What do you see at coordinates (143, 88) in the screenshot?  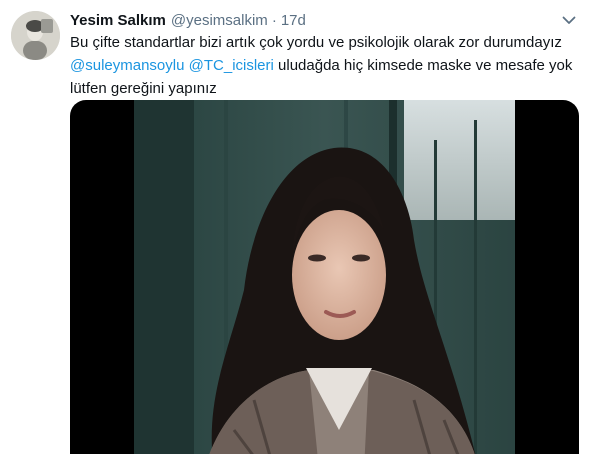 I see `tweet-text-line-3: lütfen gereğini yapınız` at bounding box center [143, 88].